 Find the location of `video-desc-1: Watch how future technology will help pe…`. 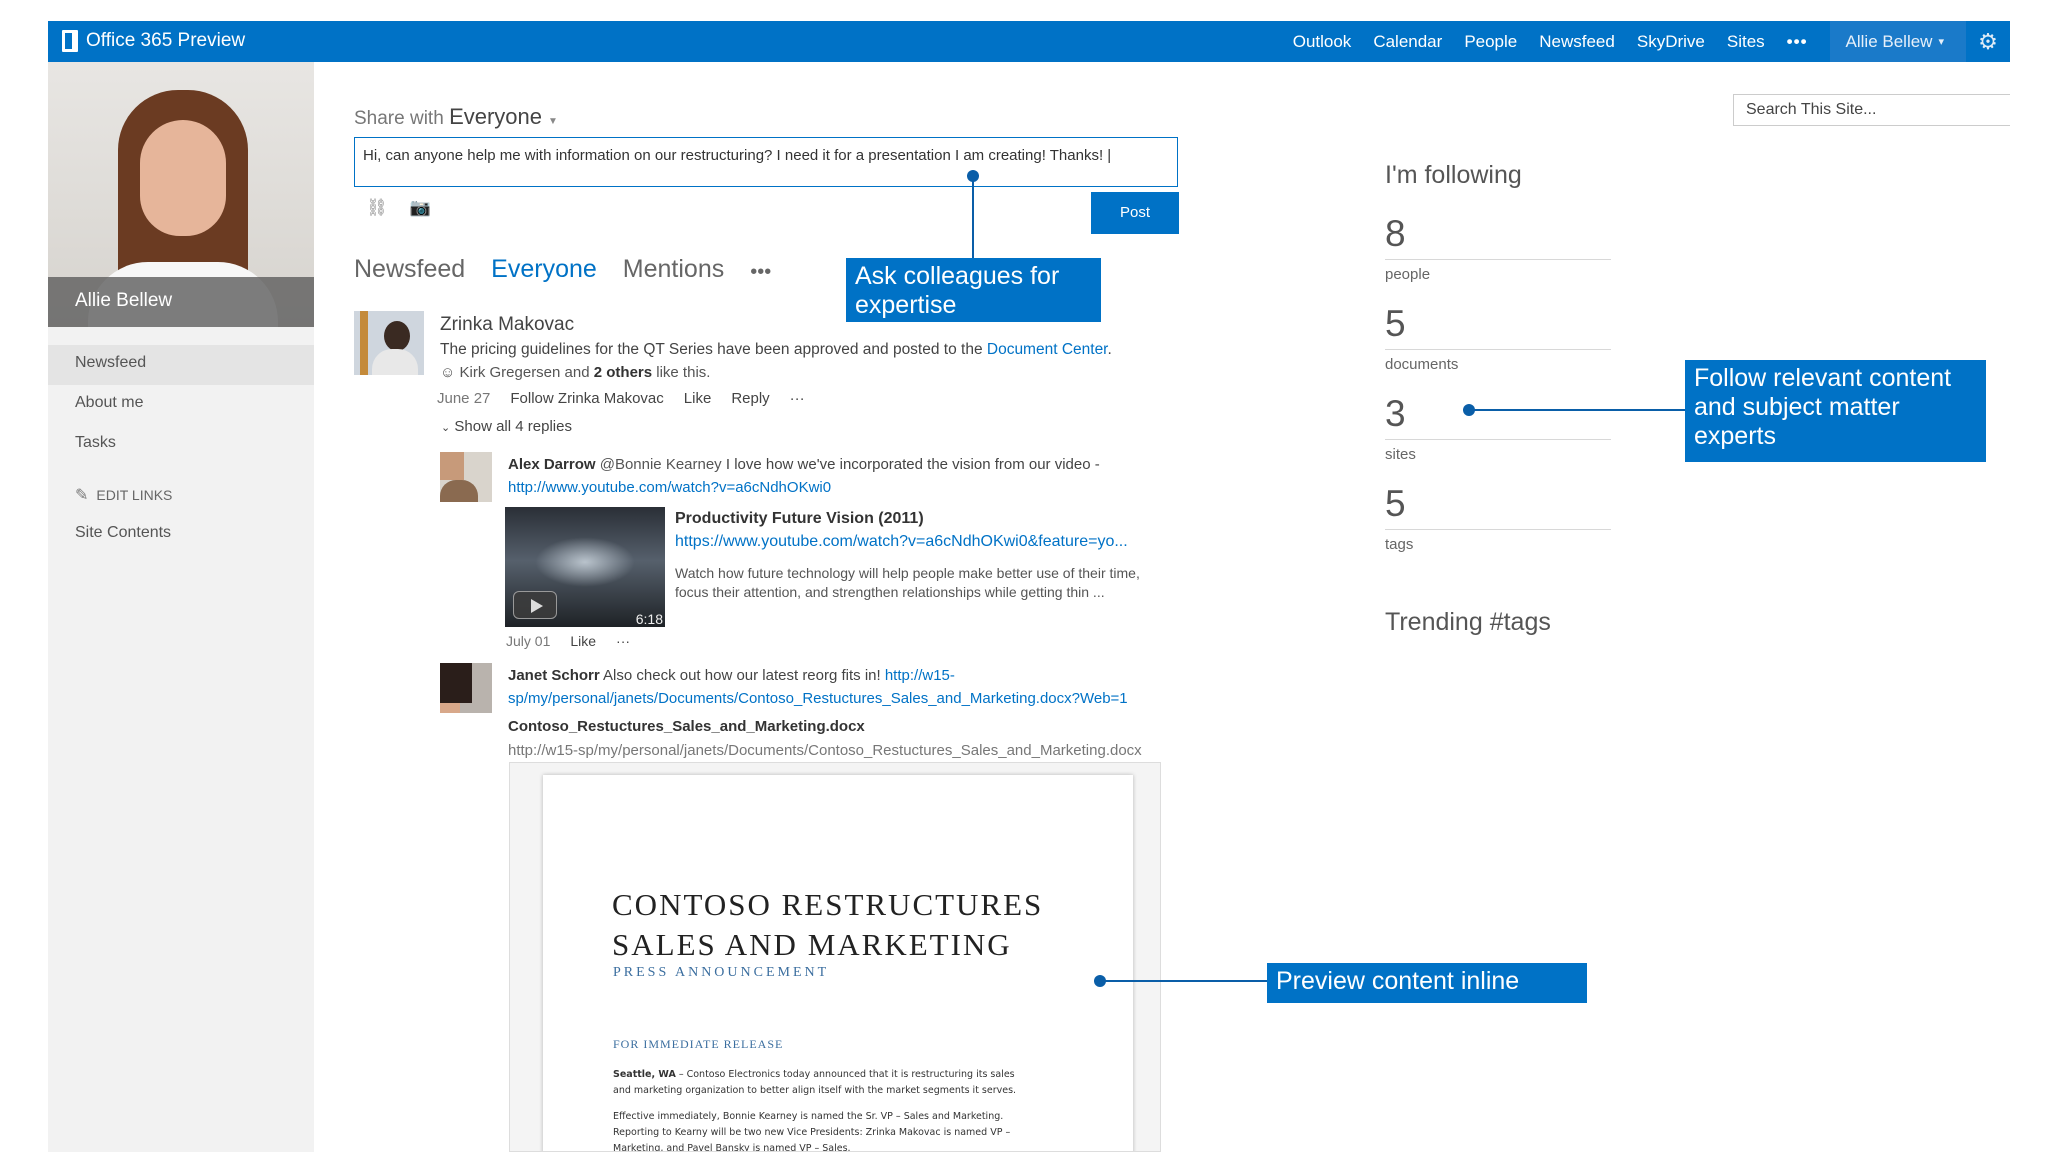

video-desc-1: Watch how future technology will help pe… is located at coordinates (907, 573).